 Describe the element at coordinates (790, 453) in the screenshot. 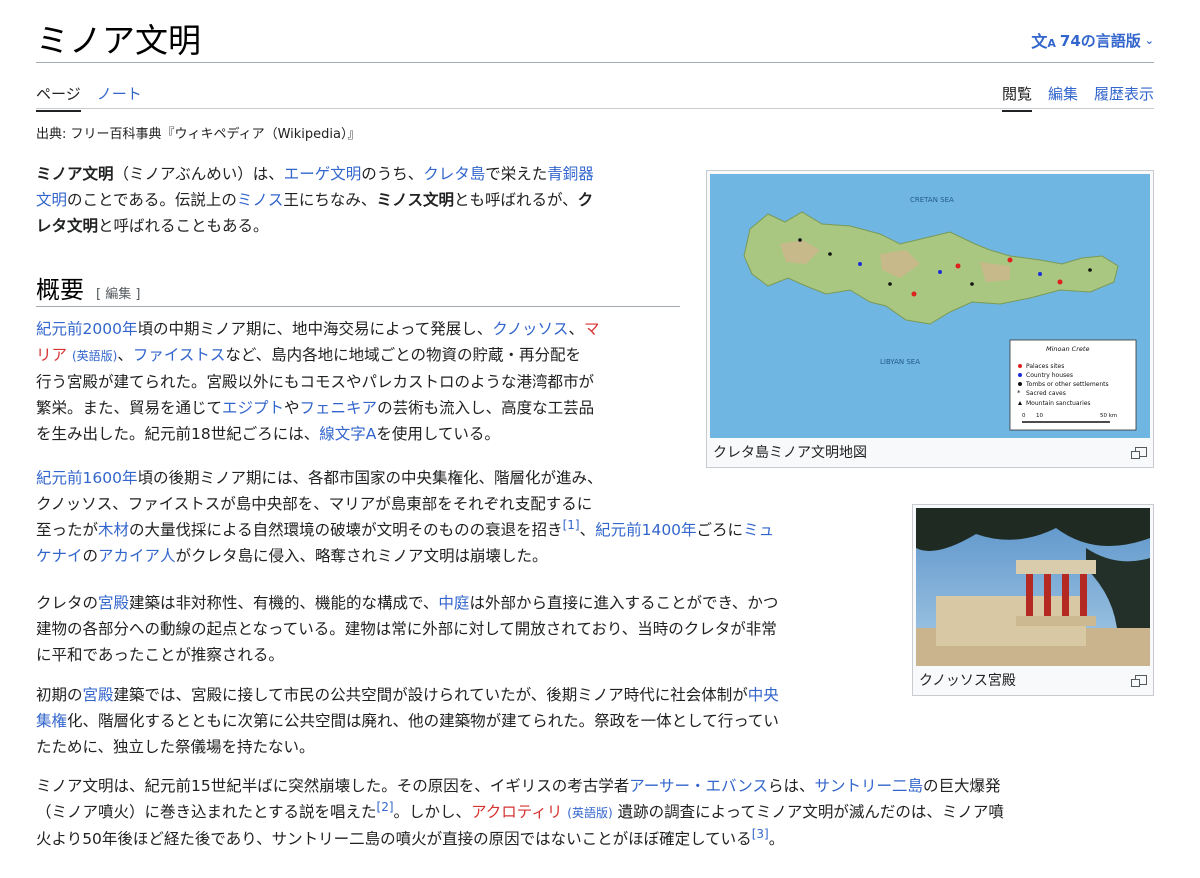

I see `map-caption: クレタ島ミノア文明地図` at that location.